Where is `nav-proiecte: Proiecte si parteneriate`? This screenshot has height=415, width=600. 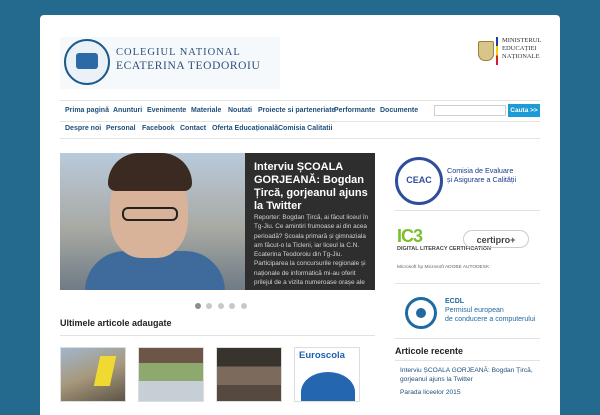
nav-proiecte: Proiecte si parteneriate is located at coordinates (296, 110).